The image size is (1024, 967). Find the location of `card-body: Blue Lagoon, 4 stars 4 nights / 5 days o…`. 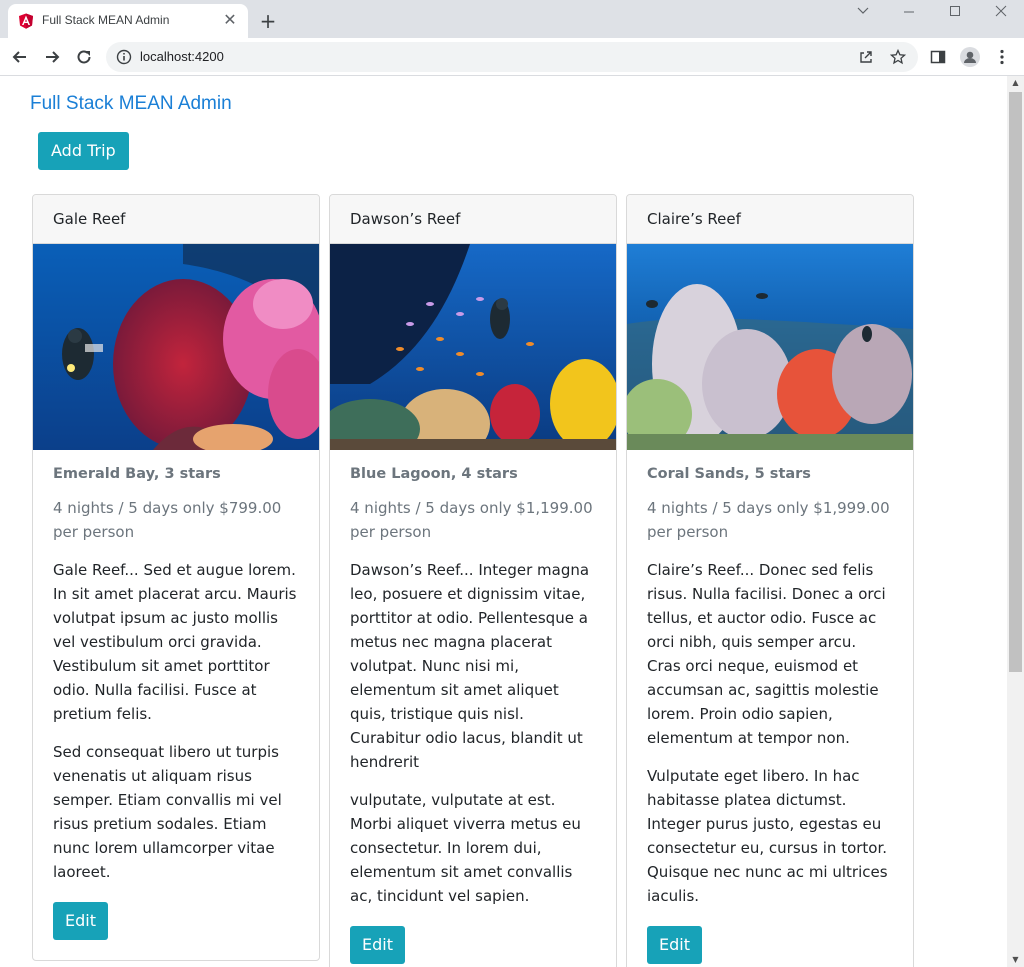

card-body: Blue Lagoon, 4 stars 4 nights / 5 days o… is located at coordinates (473, 708).